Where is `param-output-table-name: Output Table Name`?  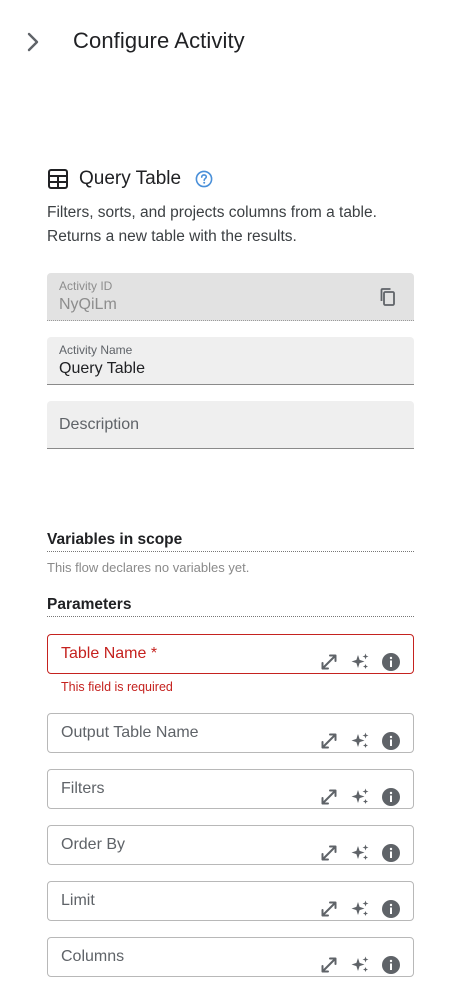
param-output-table-name: Output Table Name is located at coordinates (230, 733).